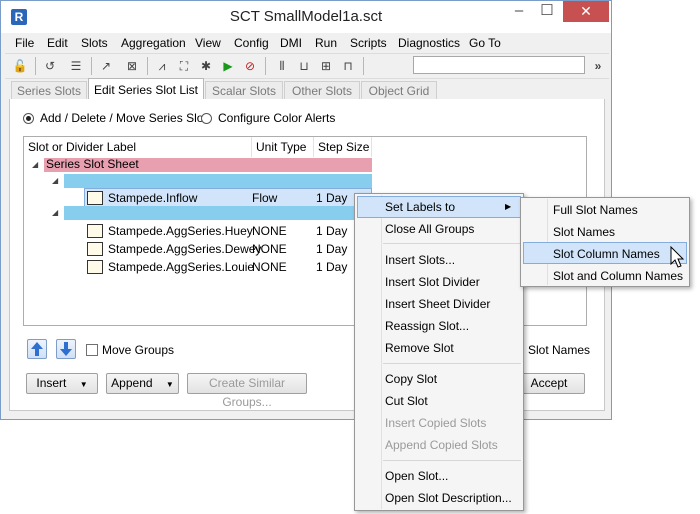  I want to click on move-groups-label: Move Groups, so click(138, 350).